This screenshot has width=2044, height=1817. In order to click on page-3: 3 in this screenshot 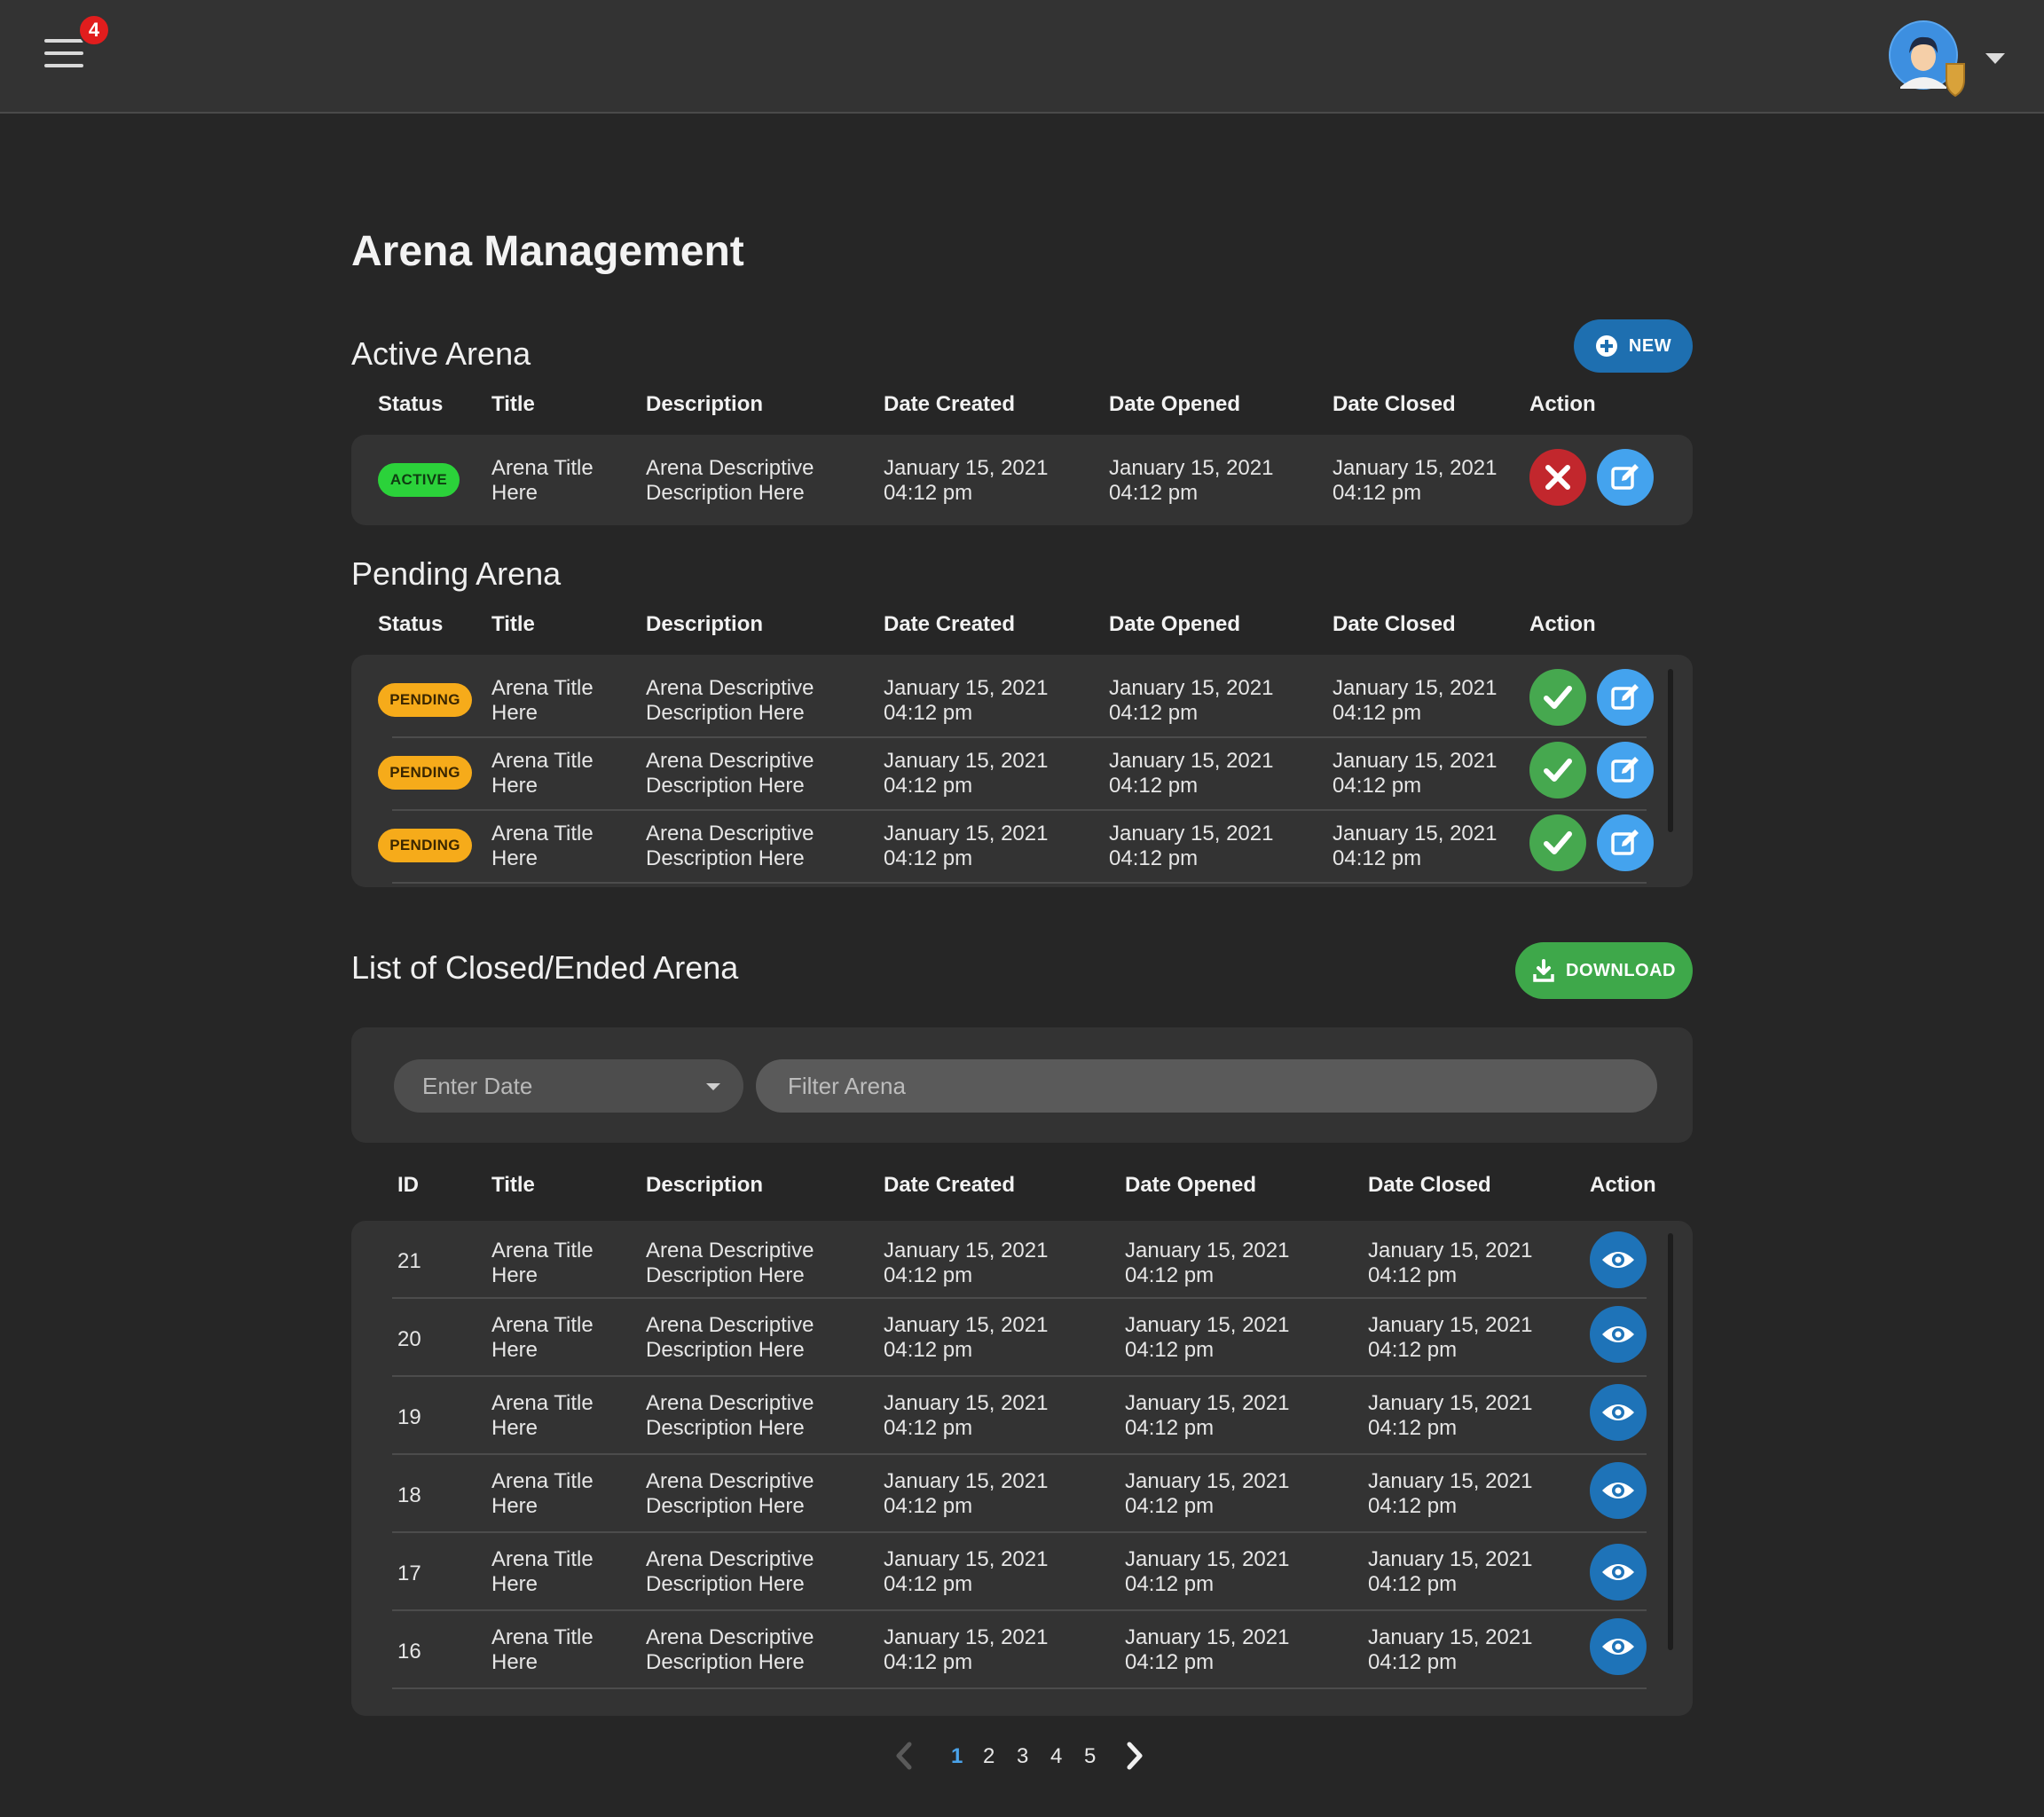, I will do `click(1022, 1756)`.